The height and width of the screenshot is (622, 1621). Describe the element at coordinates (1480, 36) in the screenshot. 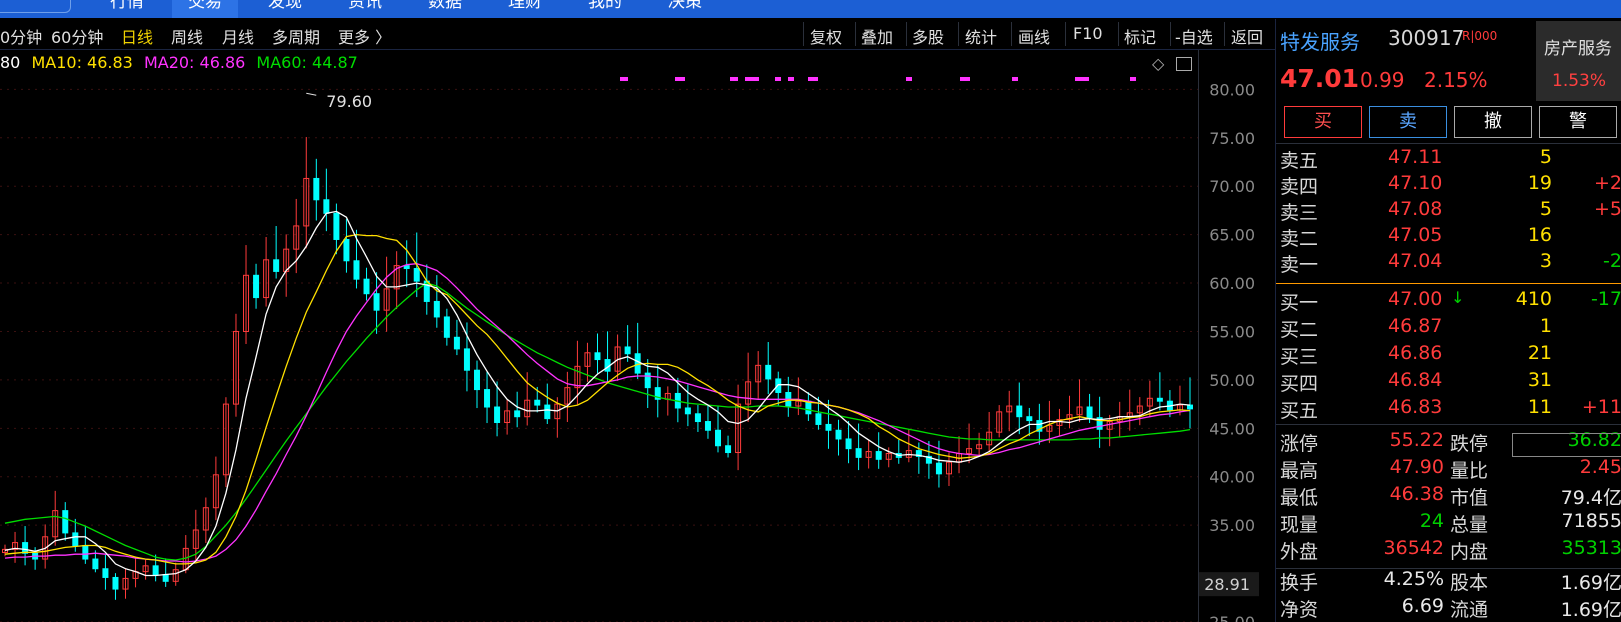

I see `margin-badge: R|000` at that location.